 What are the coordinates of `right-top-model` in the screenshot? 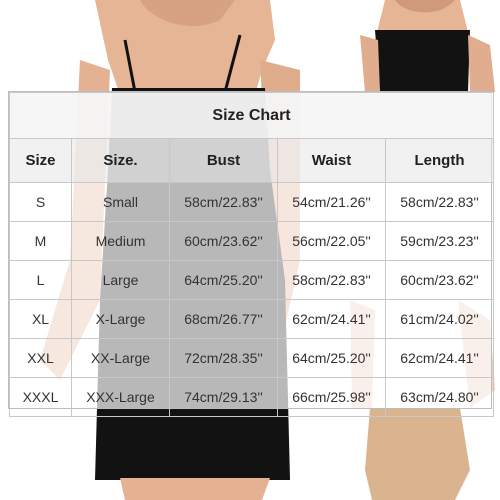 It's located at (427, 46).